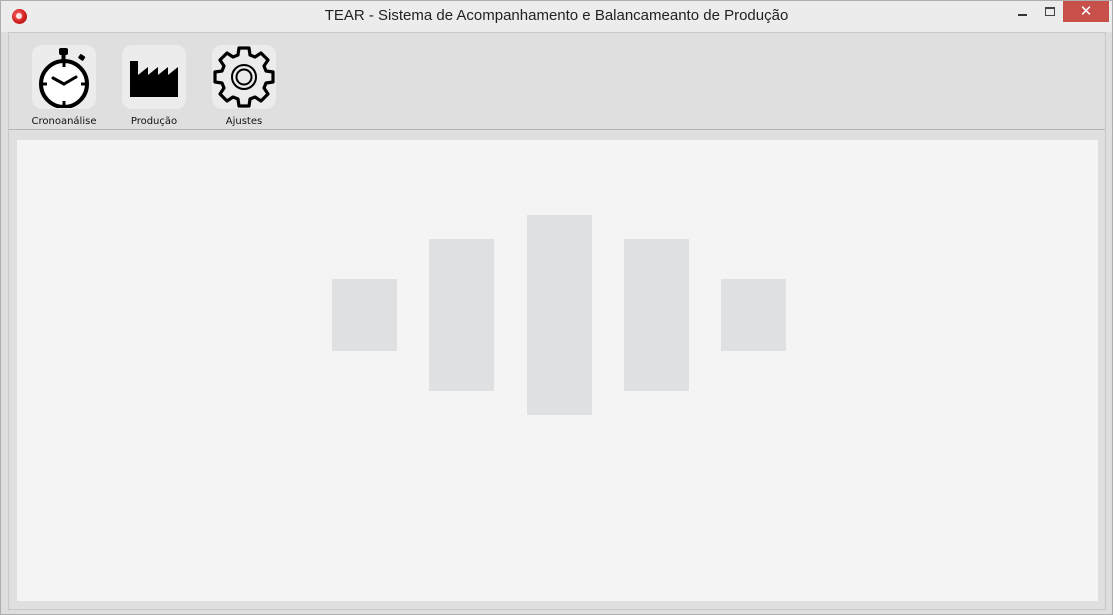  I want to click on stopwatch-icon, so click(64, 78).